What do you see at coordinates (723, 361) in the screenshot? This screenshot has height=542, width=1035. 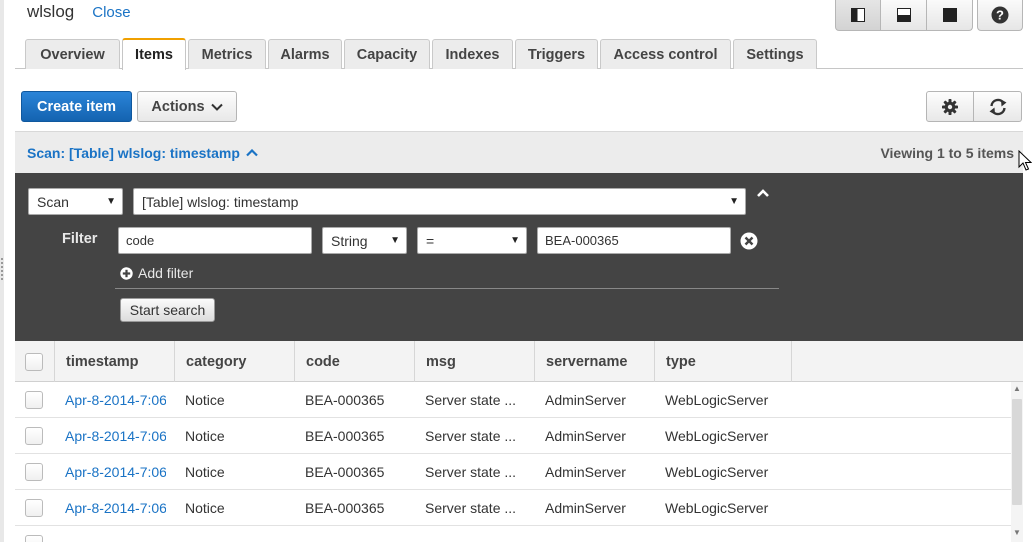 I see `column-header-type: type` at bounding box center [723, 361].